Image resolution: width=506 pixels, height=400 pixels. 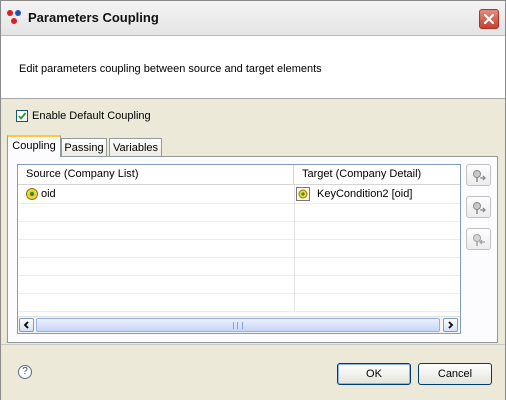 What do you see at coordinates (91, 116) in the screenshot?
I see `enable-default-coupling-label: Enable Default Coupling` at bounding box center [91, 116].